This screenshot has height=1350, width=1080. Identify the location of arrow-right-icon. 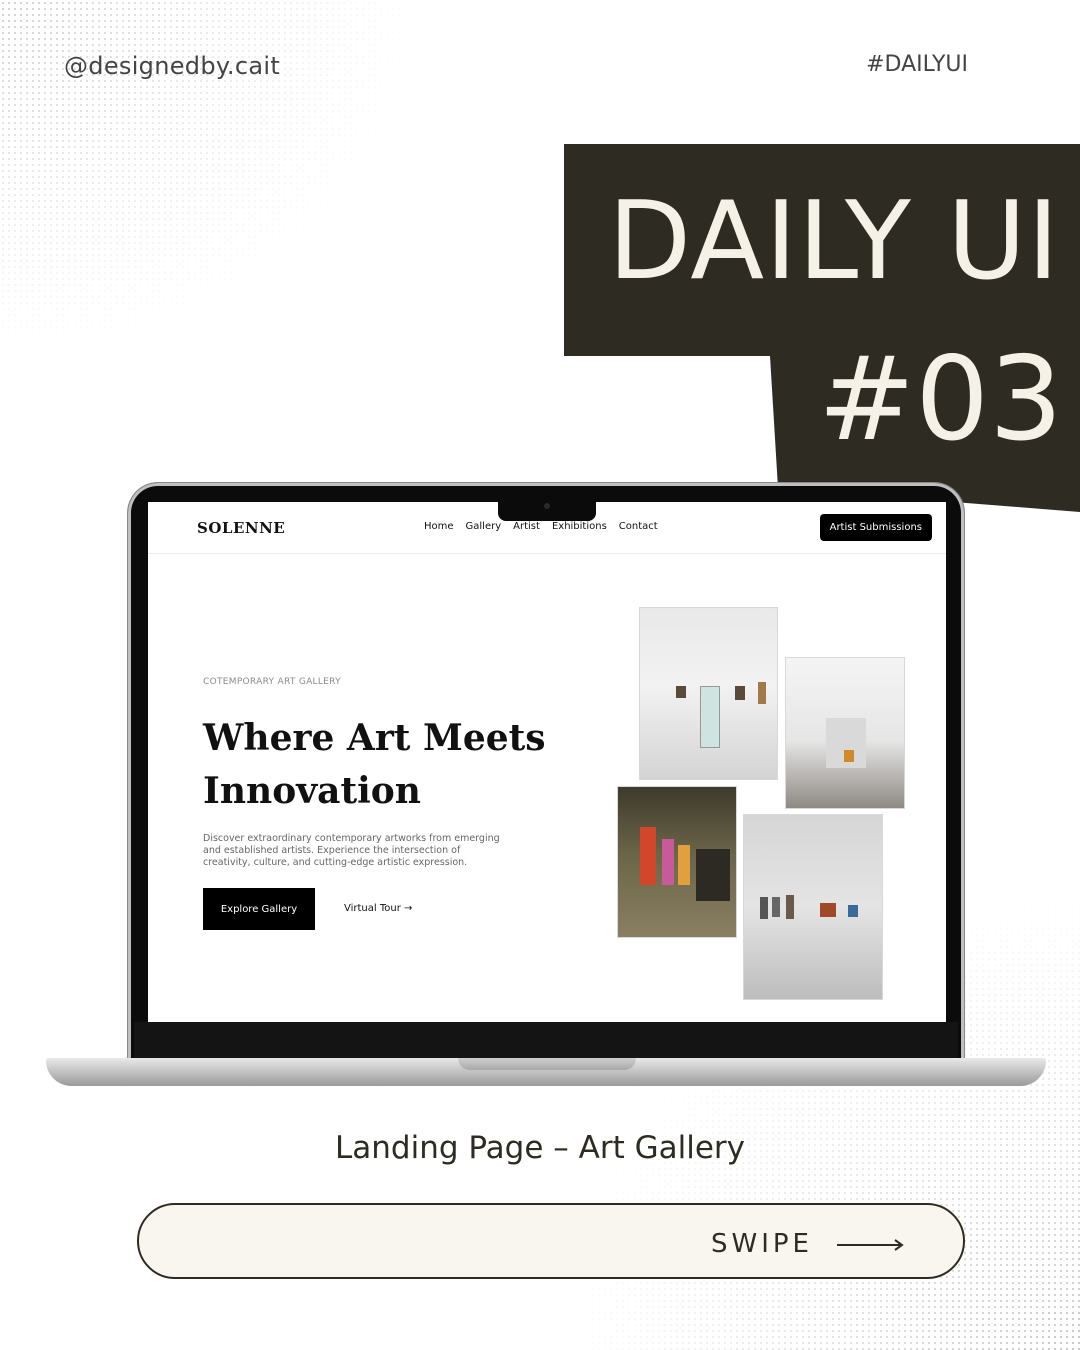
(870, 1245).